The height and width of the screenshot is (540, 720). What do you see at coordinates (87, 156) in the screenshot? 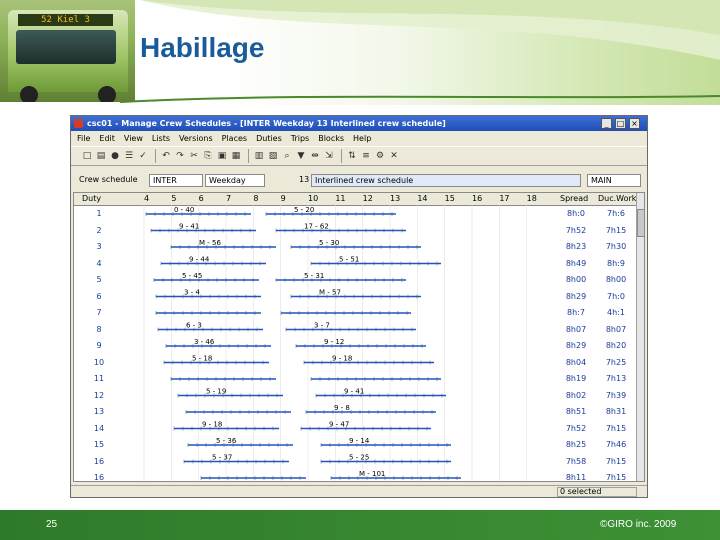
I see `new-icon: □` at bounding box center [87, 156].